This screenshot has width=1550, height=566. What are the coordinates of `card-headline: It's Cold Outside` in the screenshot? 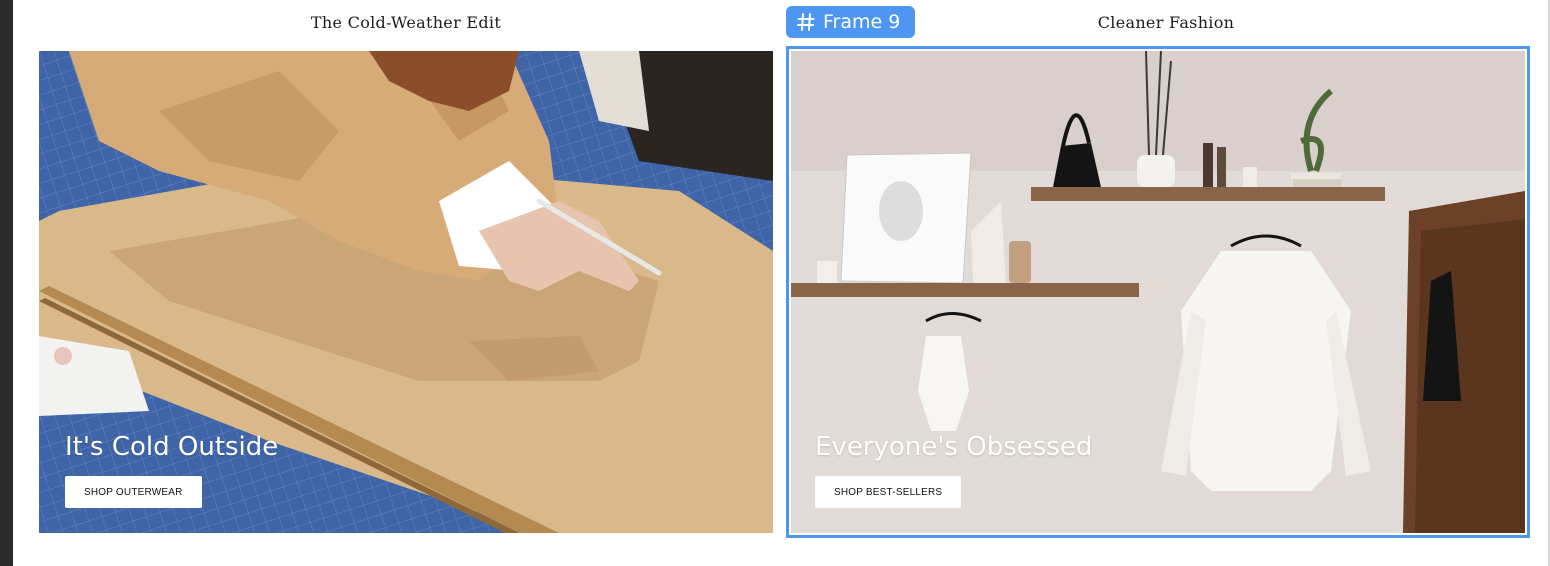 It's located at (172, 447).